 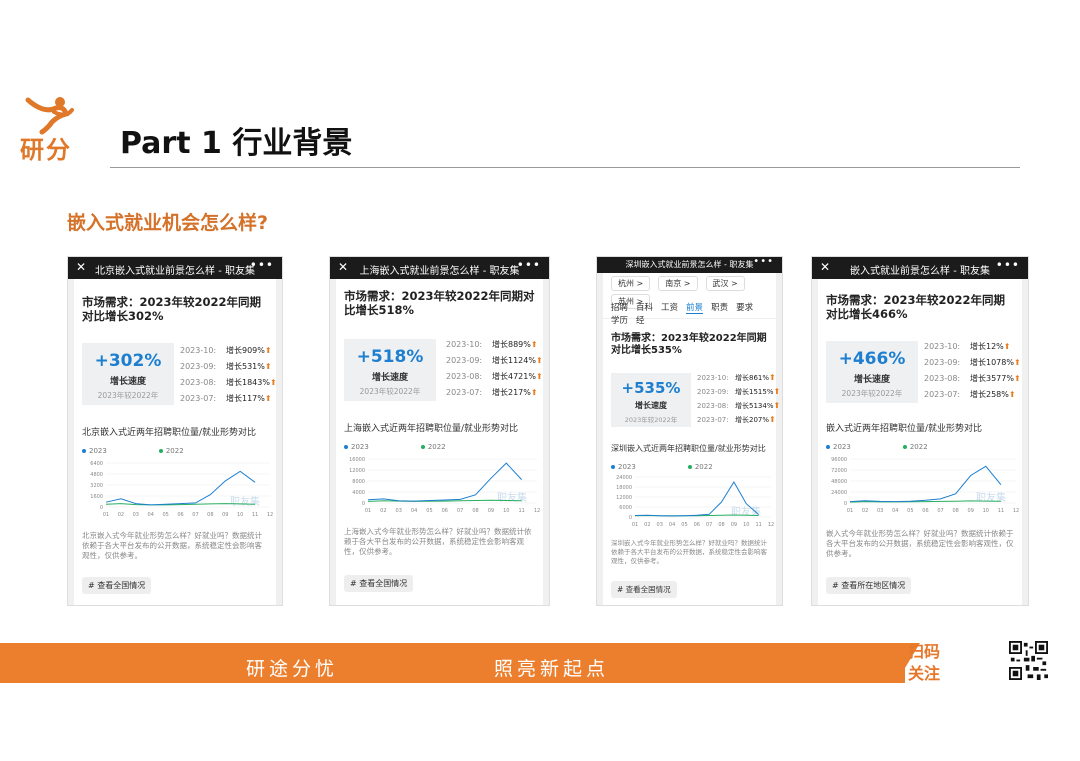 What do you see at coordinates (226, 398) in the screenshot?
I see `stat-row: 2023-07: 增长117%⬆` at bounding box center [226, 398].